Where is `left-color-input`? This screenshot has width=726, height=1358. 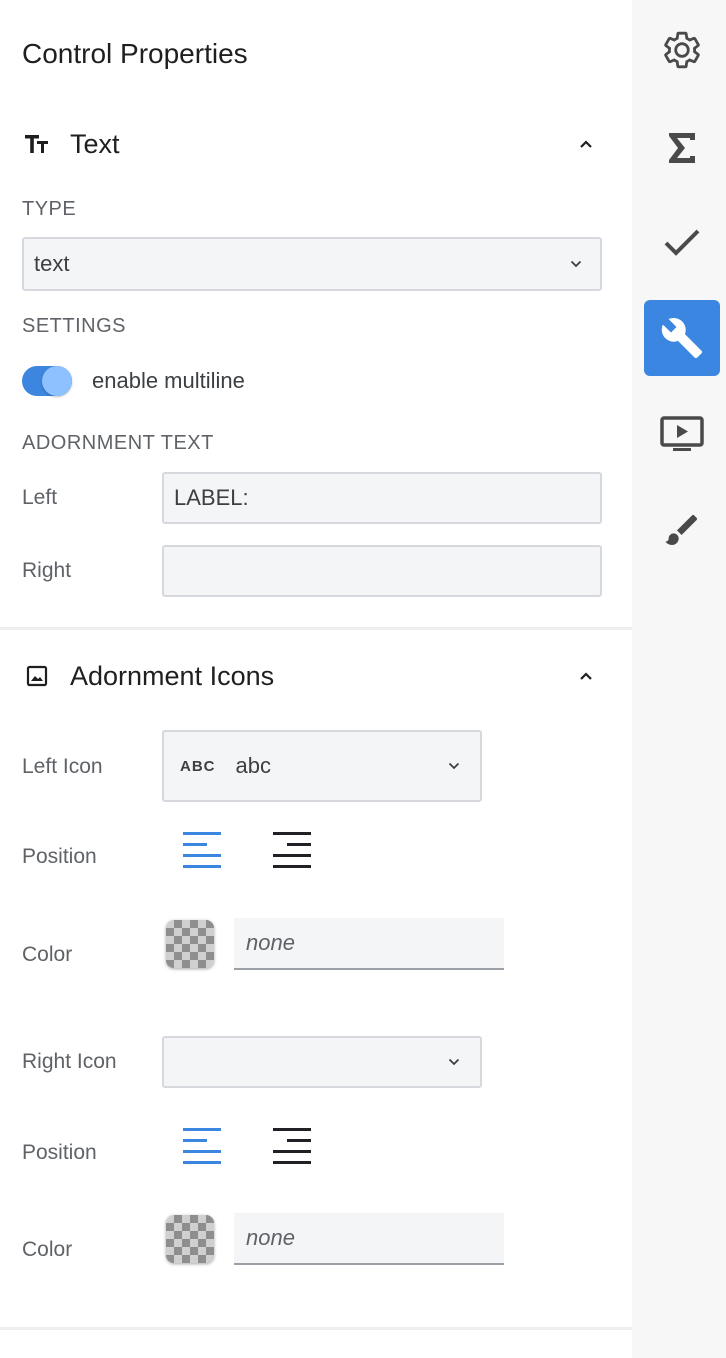 left-color-input is located at coordinates (369, 944).